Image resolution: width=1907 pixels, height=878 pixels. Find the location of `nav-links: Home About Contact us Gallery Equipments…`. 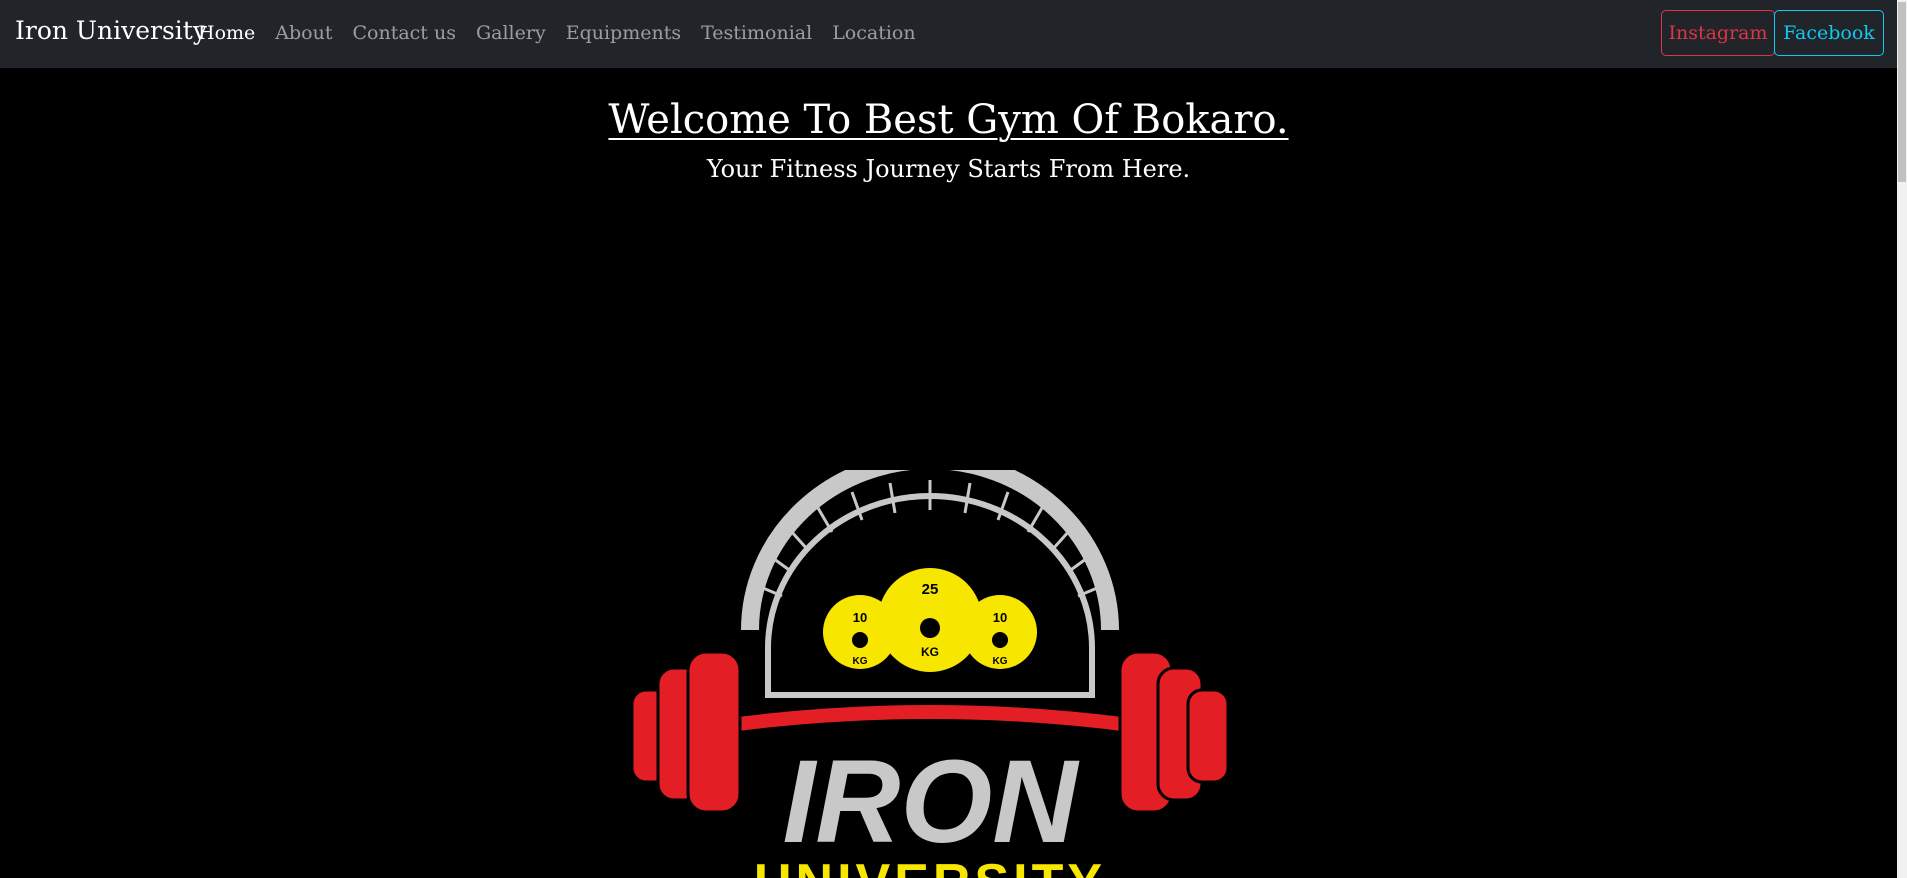

nav-links: Home About Contact us Gallery Equipments… is located at coordinates (567, 33).